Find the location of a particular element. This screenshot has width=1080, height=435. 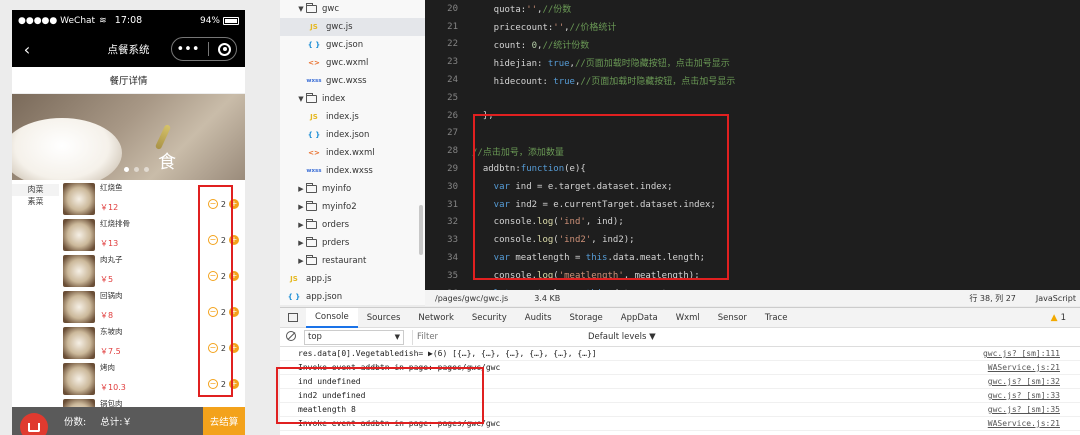

dish-name: 回锅肉 is located at coordinates (111, 295).